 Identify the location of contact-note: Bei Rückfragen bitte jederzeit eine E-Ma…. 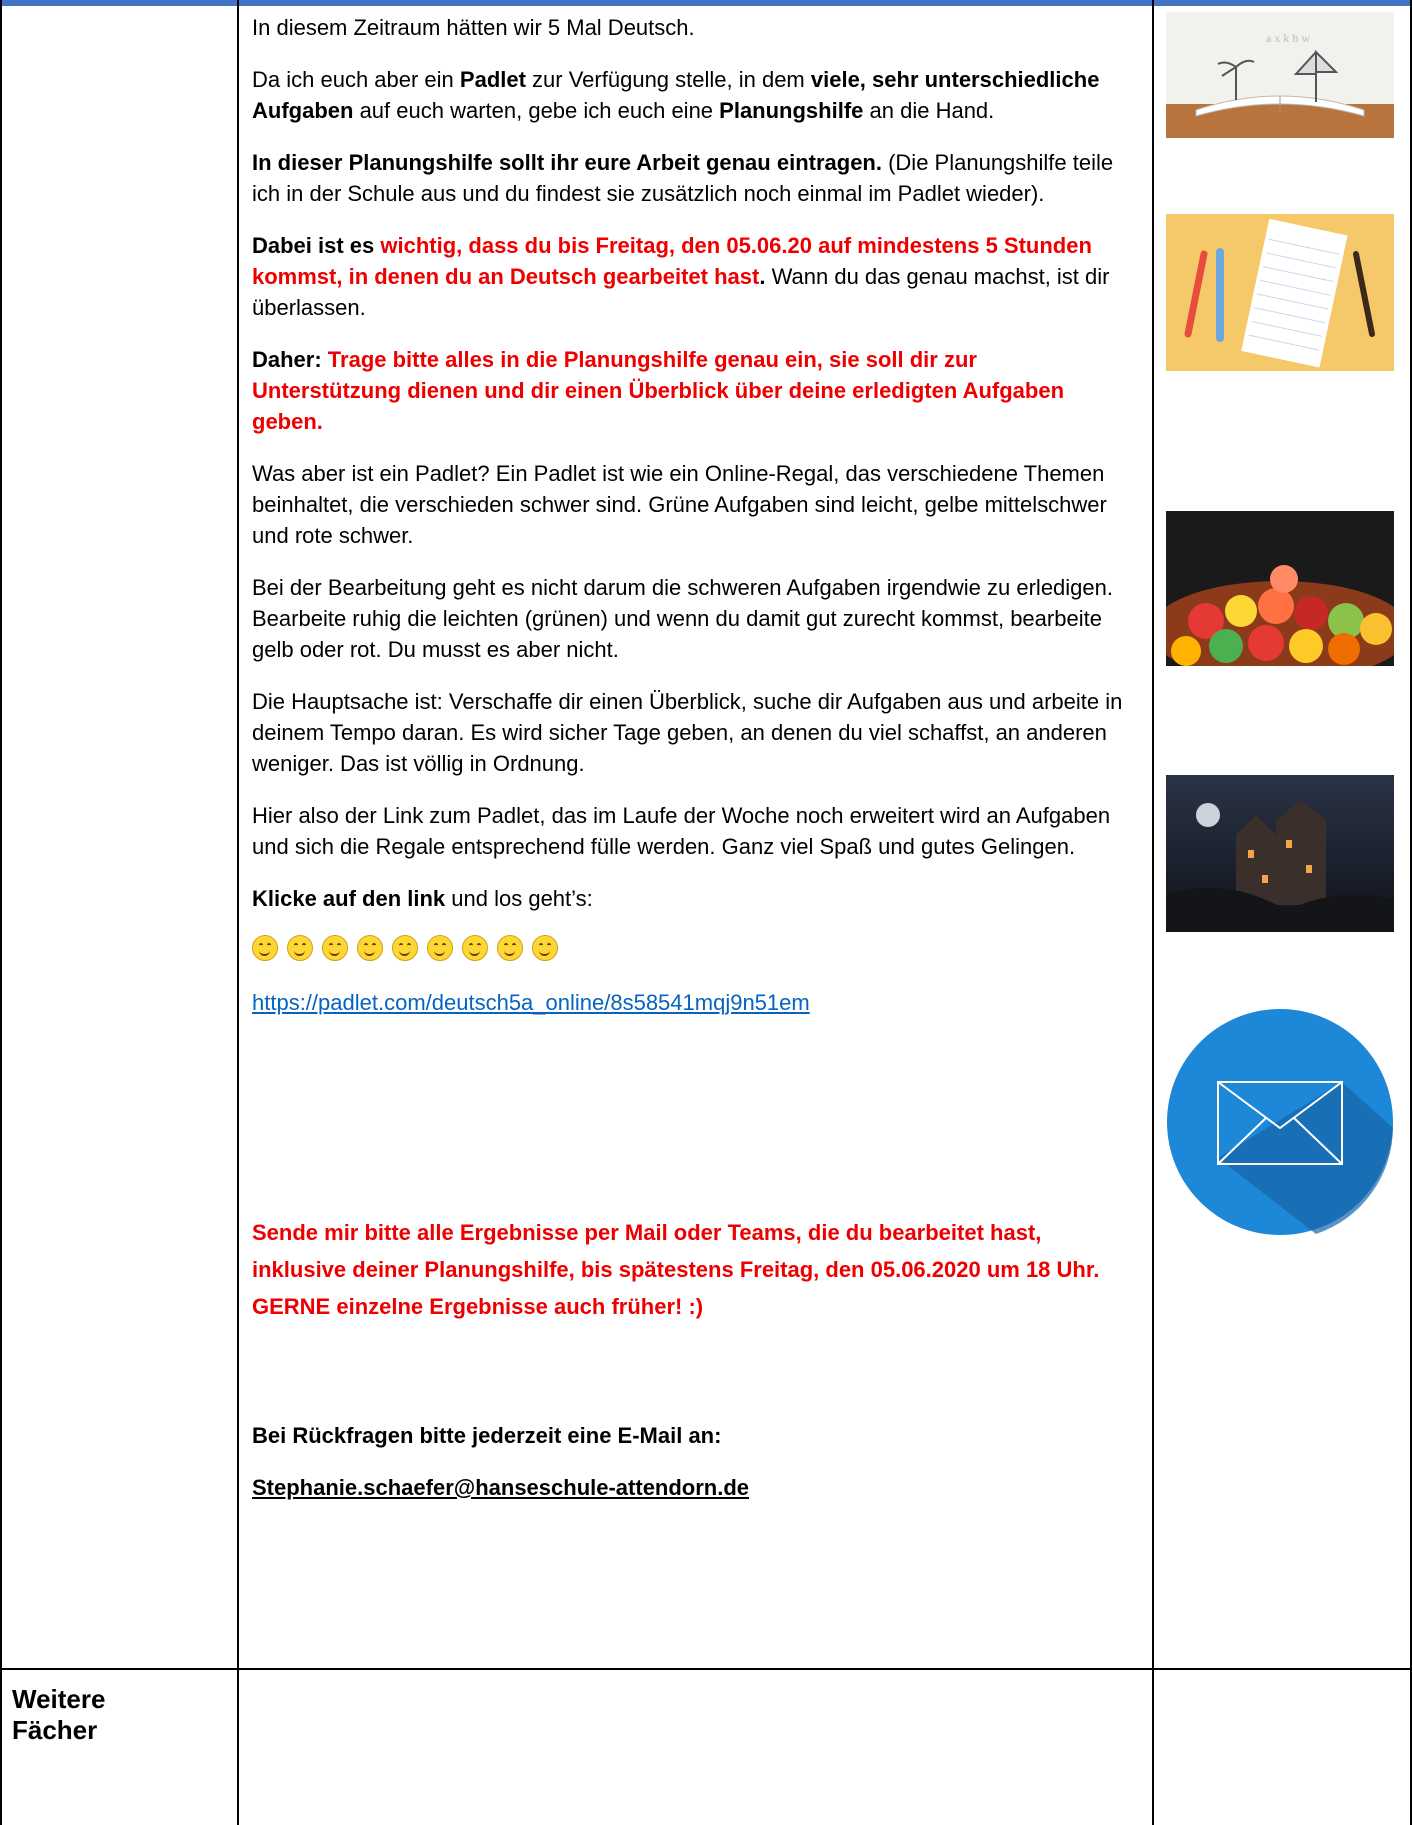
(487, 1435).